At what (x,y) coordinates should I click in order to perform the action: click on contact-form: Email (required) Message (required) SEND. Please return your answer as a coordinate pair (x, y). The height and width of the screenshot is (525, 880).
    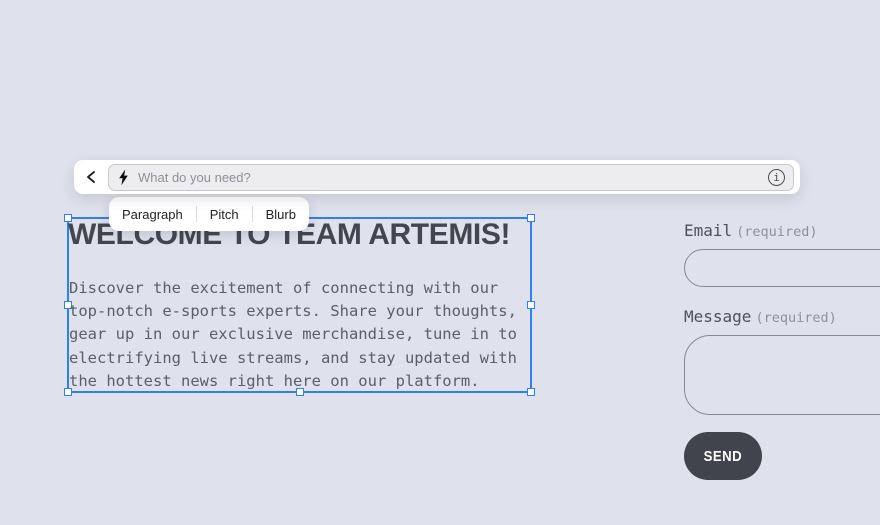
    Looking at the image, I should click on (782, 350).